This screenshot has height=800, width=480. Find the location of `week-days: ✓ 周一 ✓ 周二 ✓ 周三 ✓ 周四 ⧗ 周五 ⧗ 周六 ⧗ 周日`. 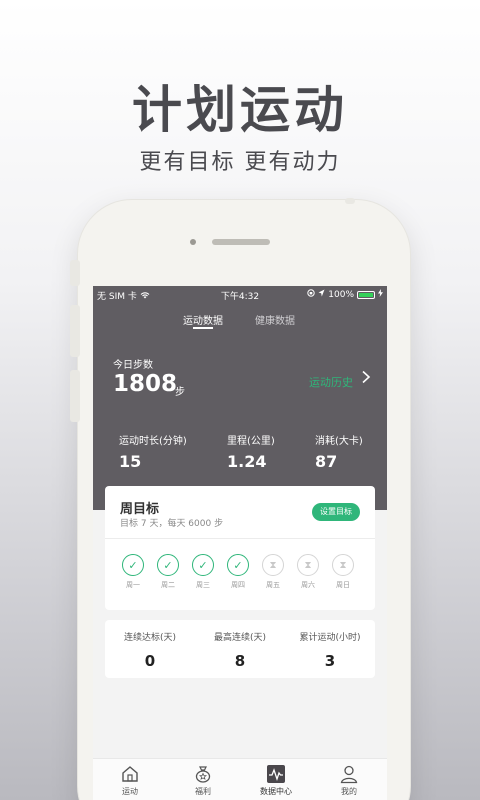

week-days: ✓ 周一 ✓ 周二 ✓ 周三 ✓ 周四 ⧗ 周五 ⧗ 周六 ⧗ 周日 is located at coordinates (244, 574).